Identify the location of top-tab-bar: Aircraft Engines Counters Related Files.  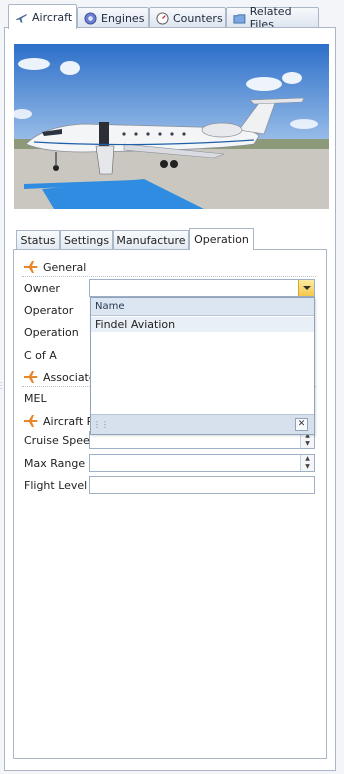
(173, 17).